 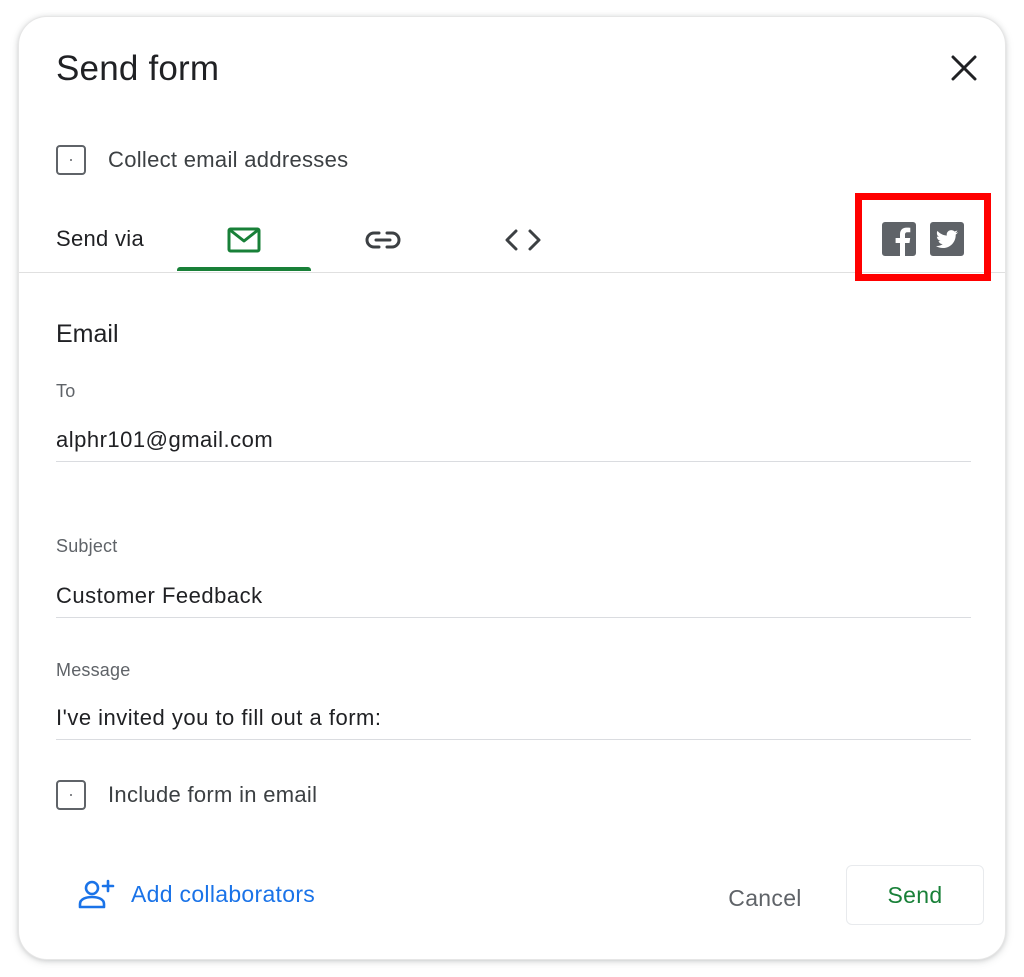 I want to click on facebook-icon, so click(x=899, y=239).